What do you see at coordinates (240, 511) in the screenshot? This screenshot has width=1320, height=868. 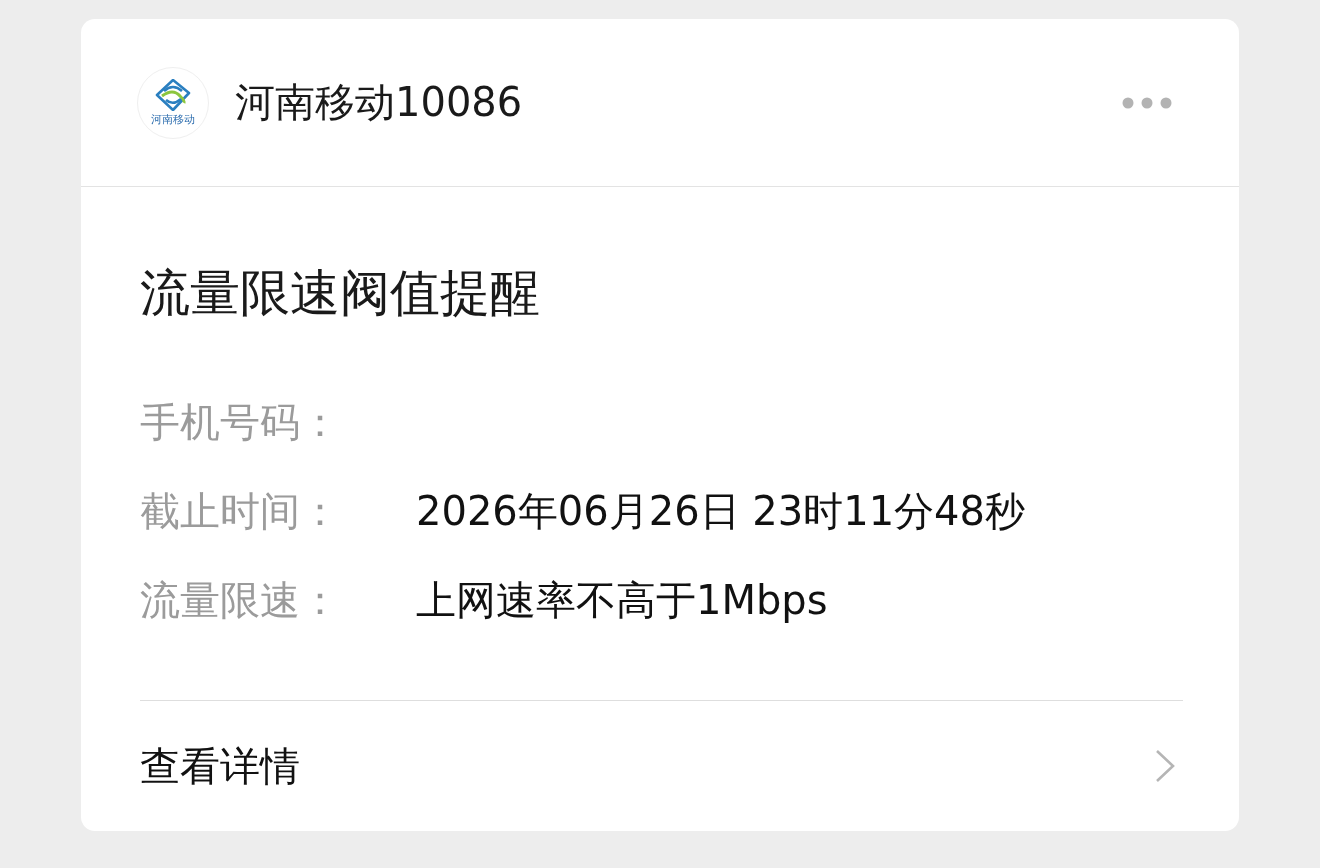 I see `field-label: 截止时间：` at bounding box center [240, 511].